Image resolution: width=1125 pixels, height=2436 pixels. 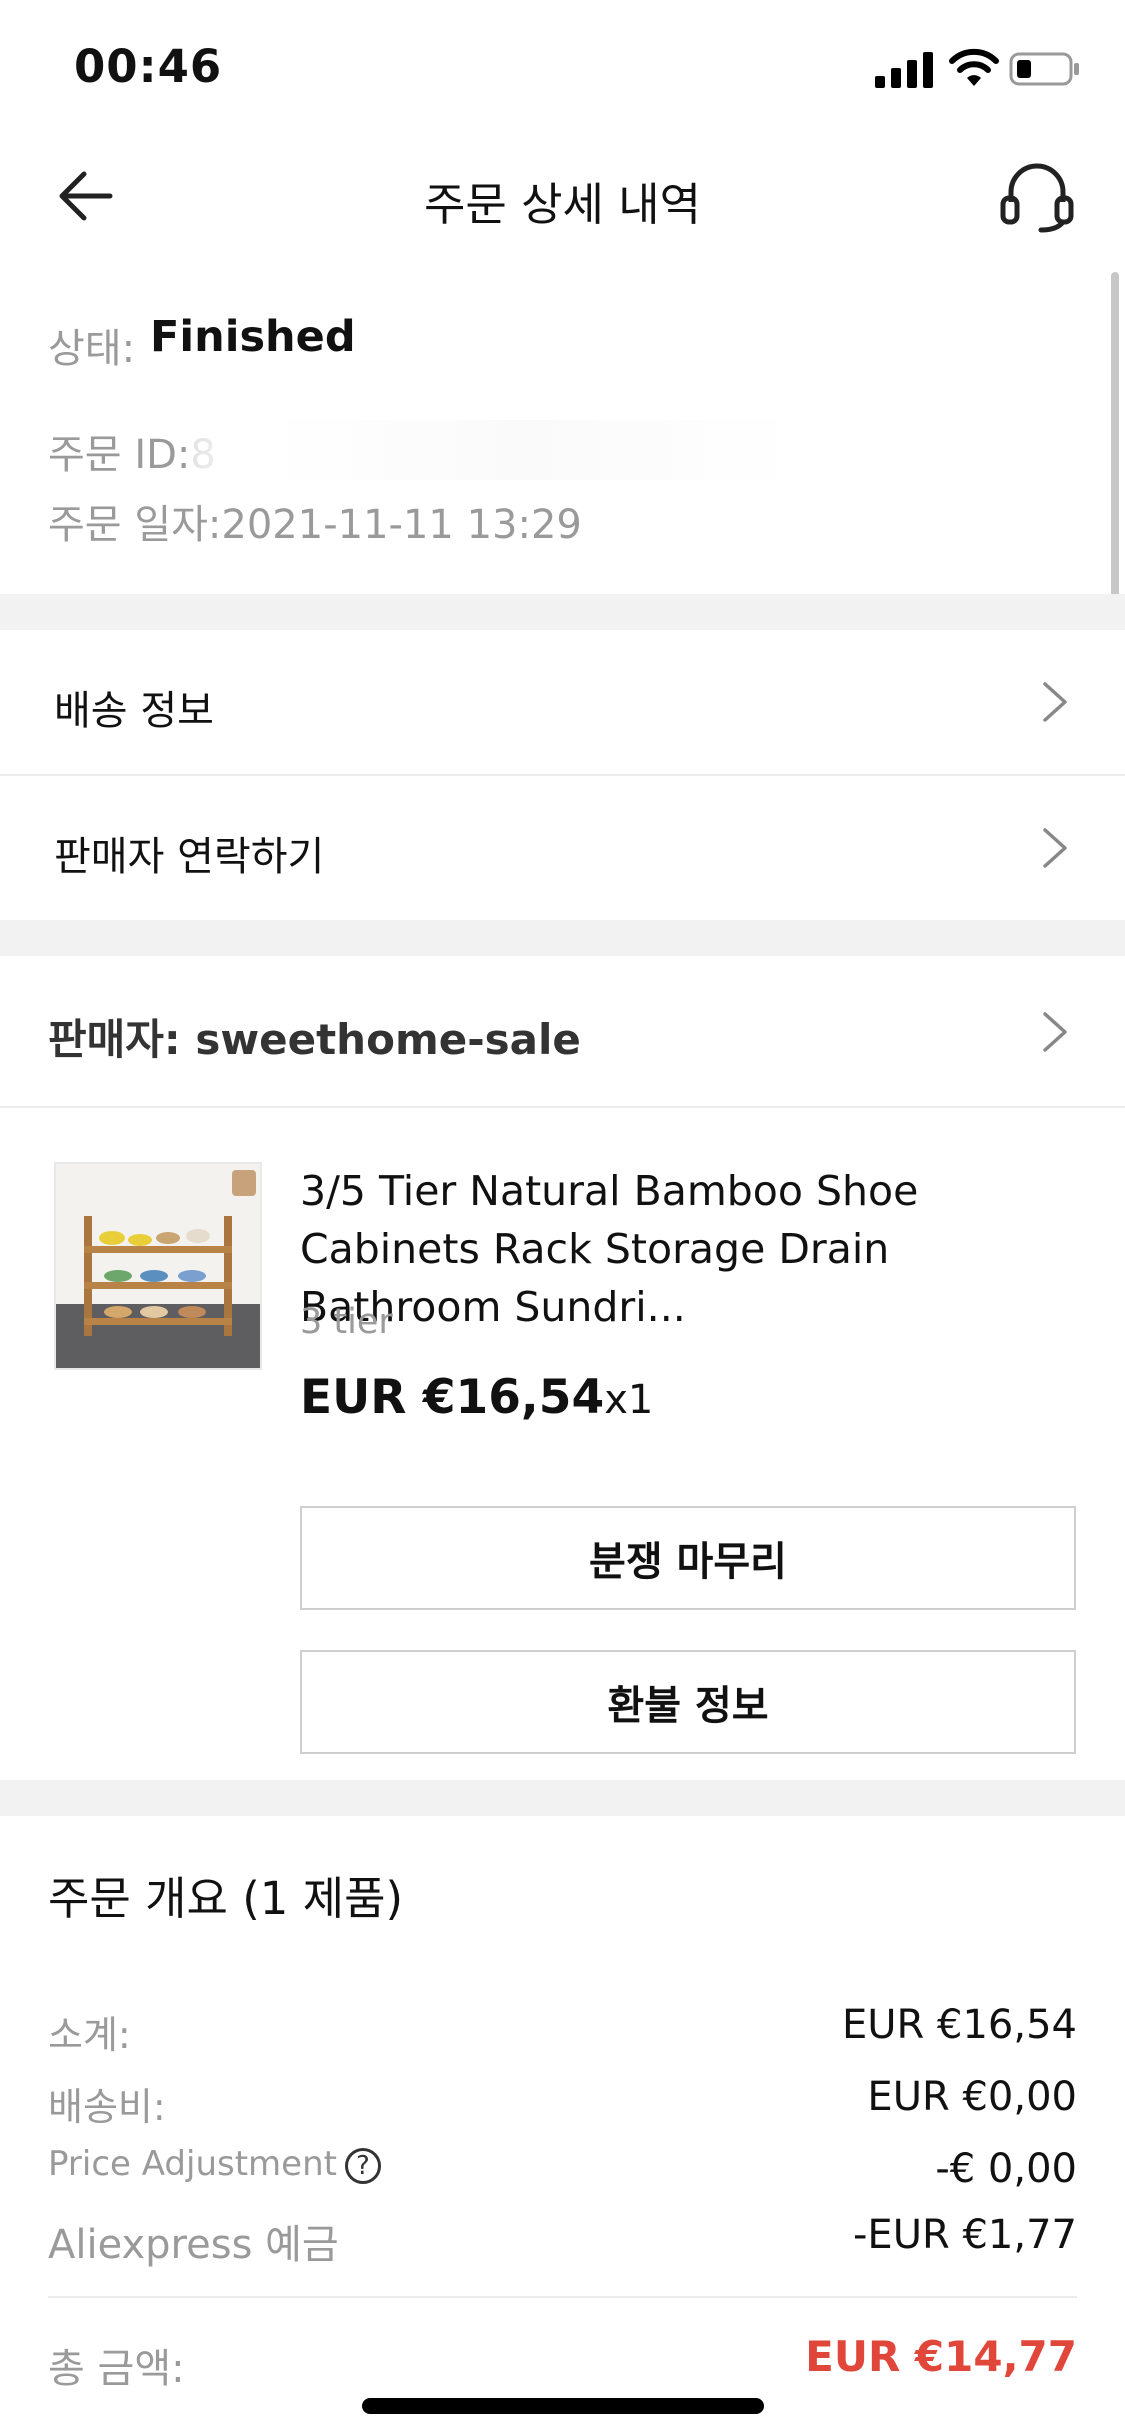 I want to click on scrollbar, so click(x=1115, y=437).